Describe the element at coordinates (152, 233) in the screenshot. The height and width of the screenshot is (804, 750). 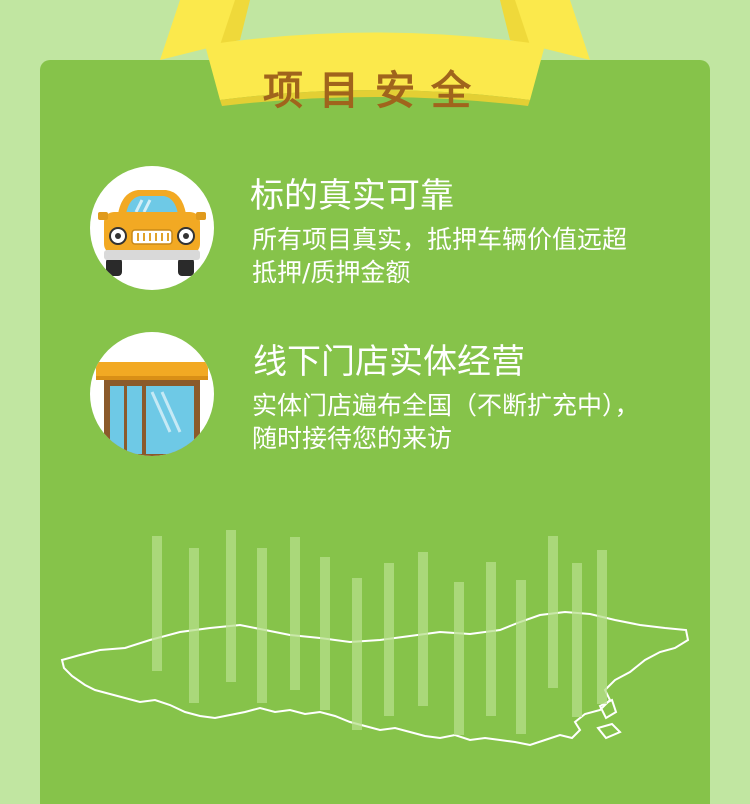
I see `car-icon` at that location.